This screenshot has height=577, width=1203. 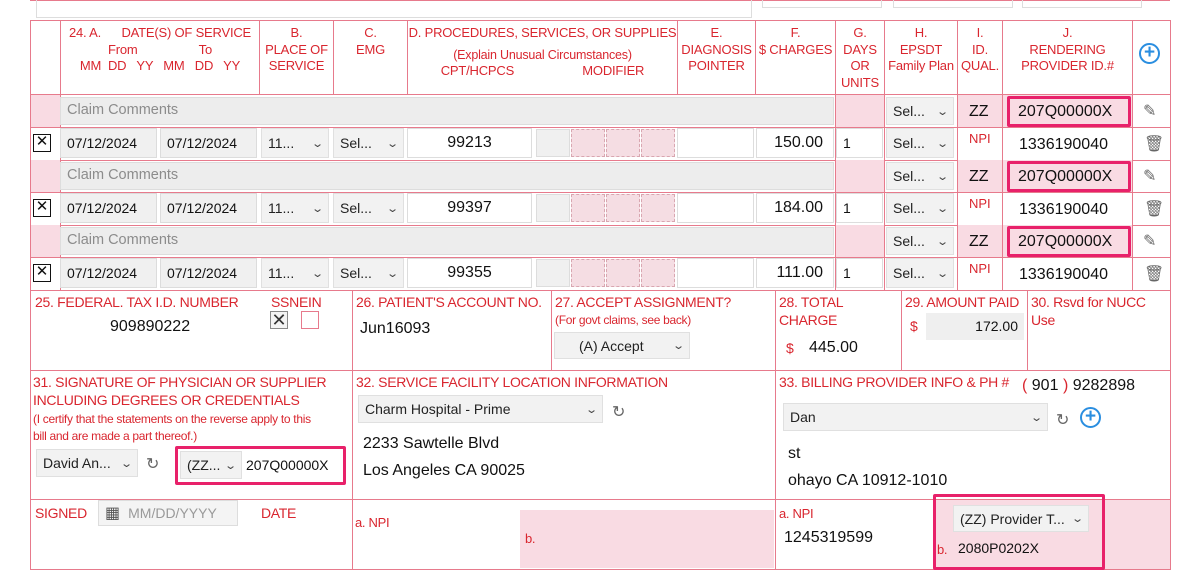 I want to click on box30-label: 30. Rsvd for NUCC, so click(x=1088, y=302).